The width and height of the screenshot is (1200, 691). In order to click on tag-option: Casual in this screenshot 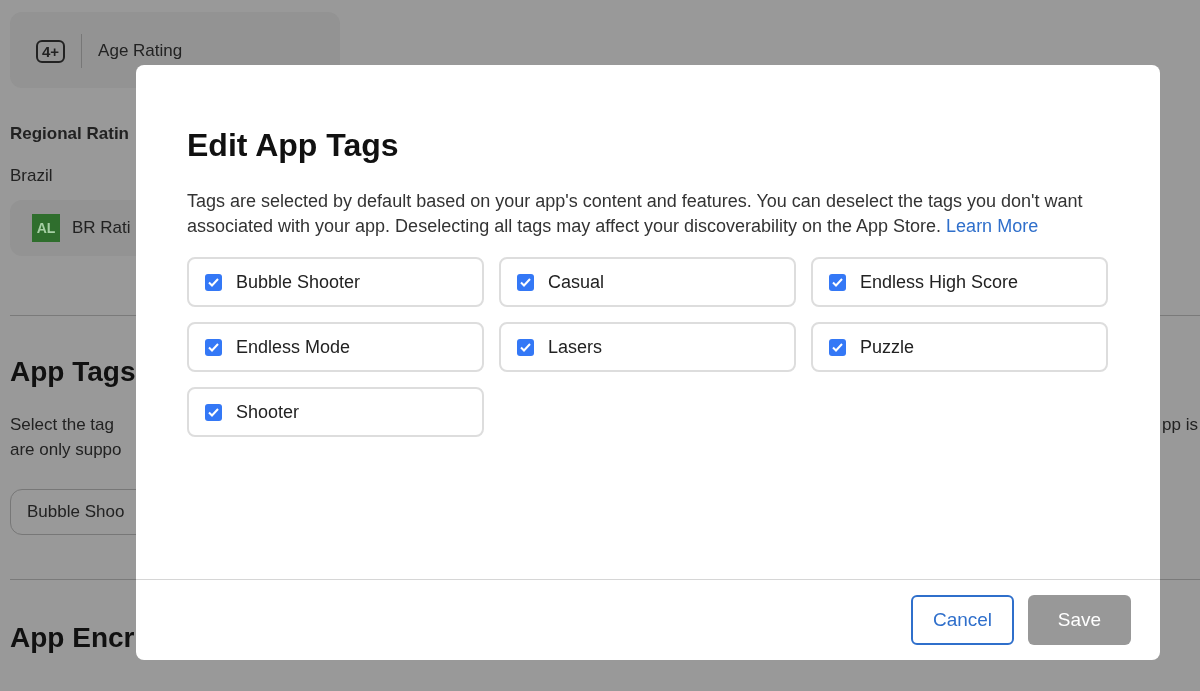, I will do `click(647, 282)`.